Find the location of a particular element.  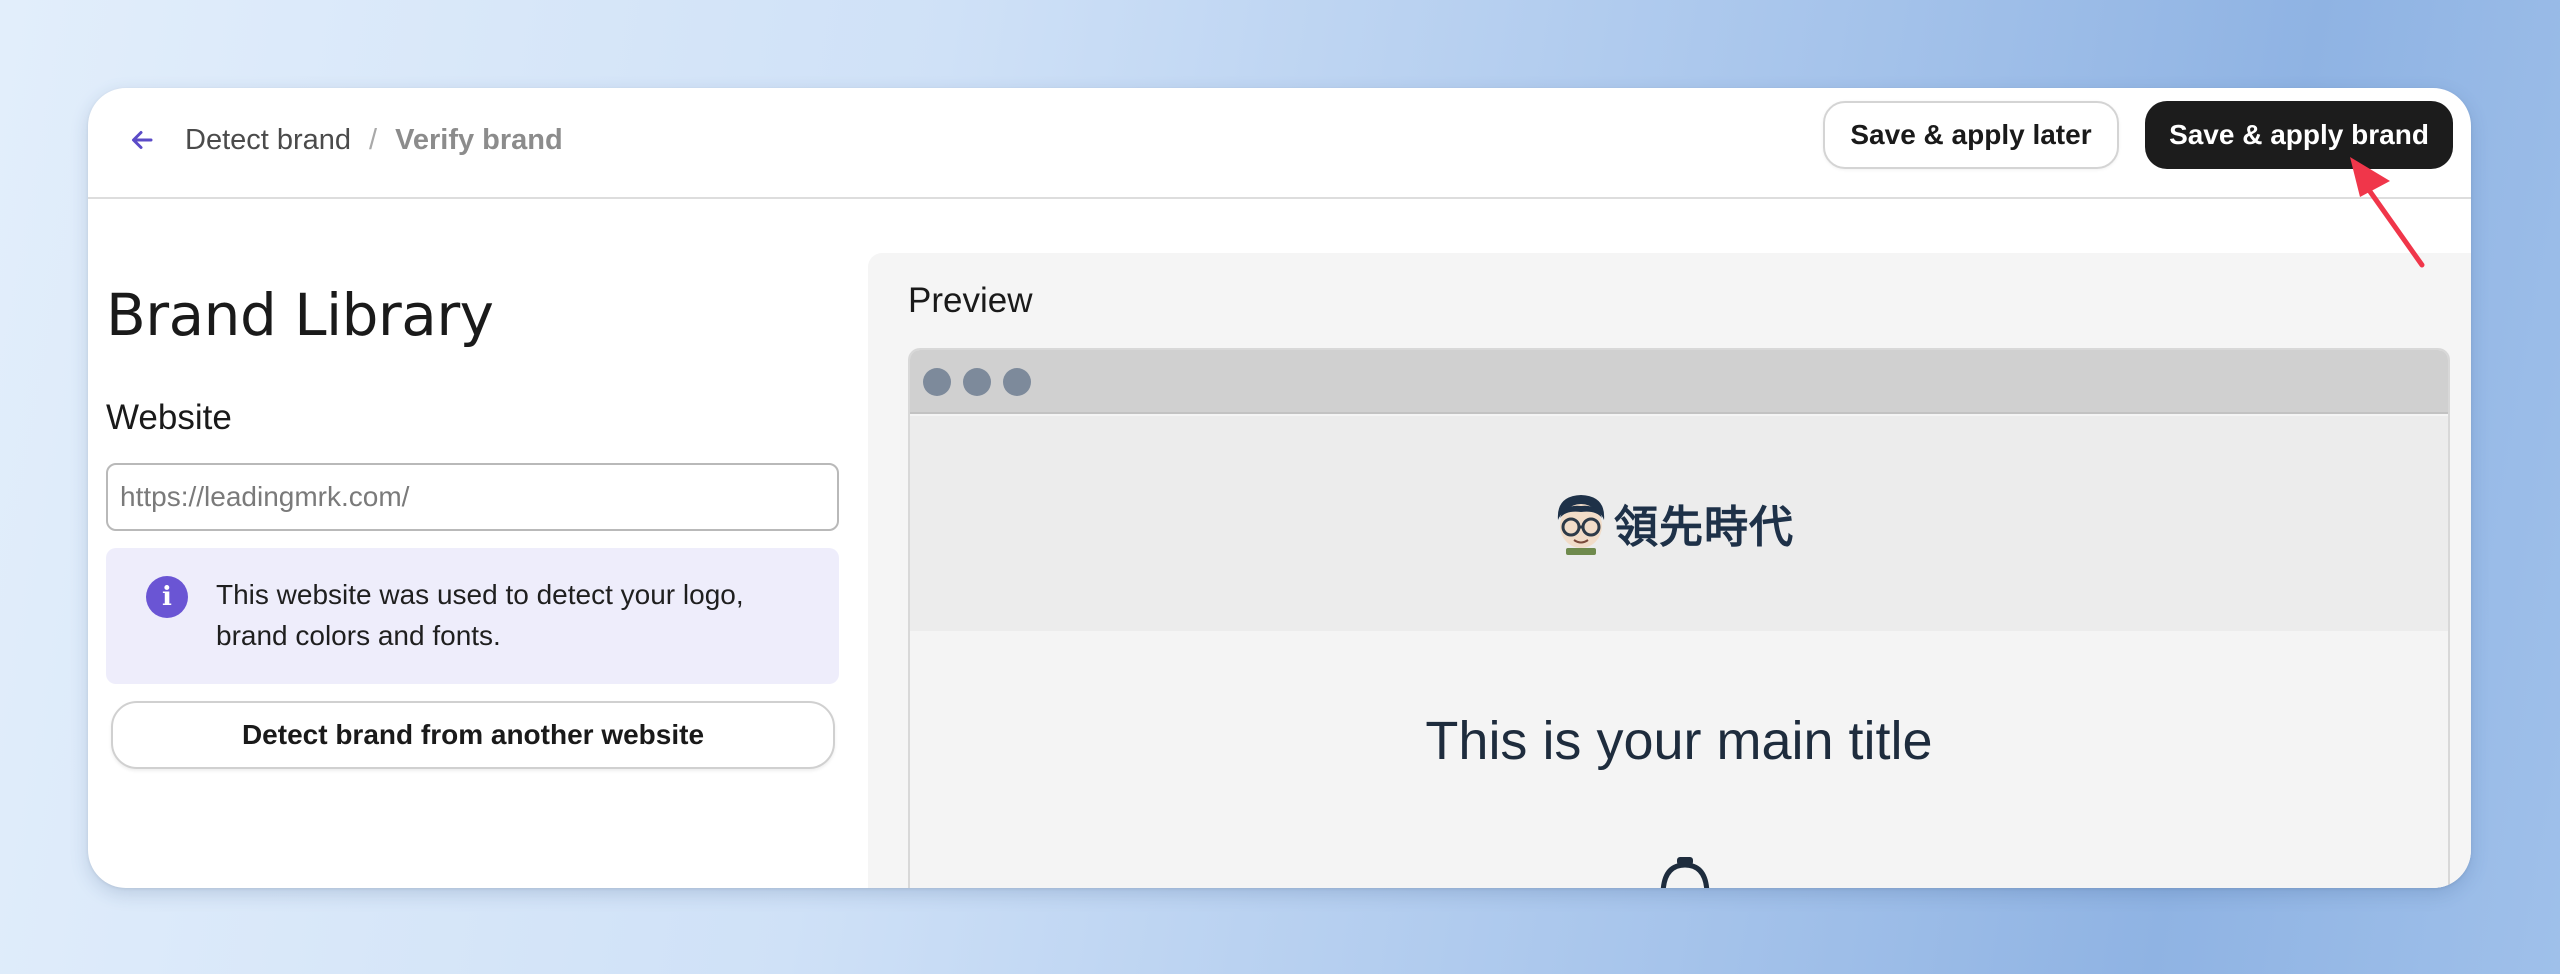

preview-site-header: 領先時代 is located at coordinates (1679, 523).